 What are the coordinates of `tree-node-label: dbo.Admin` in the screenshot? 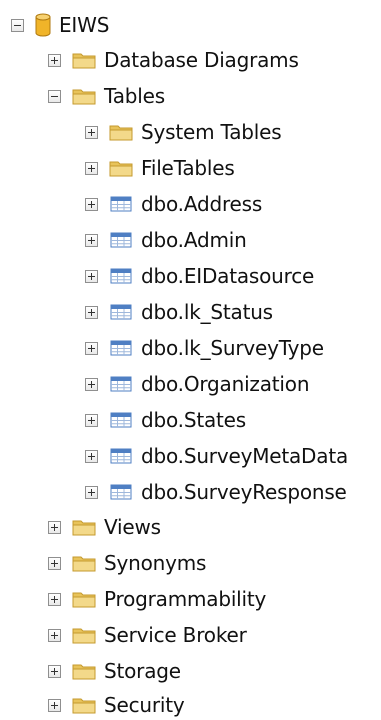 It's located at (194, 240).